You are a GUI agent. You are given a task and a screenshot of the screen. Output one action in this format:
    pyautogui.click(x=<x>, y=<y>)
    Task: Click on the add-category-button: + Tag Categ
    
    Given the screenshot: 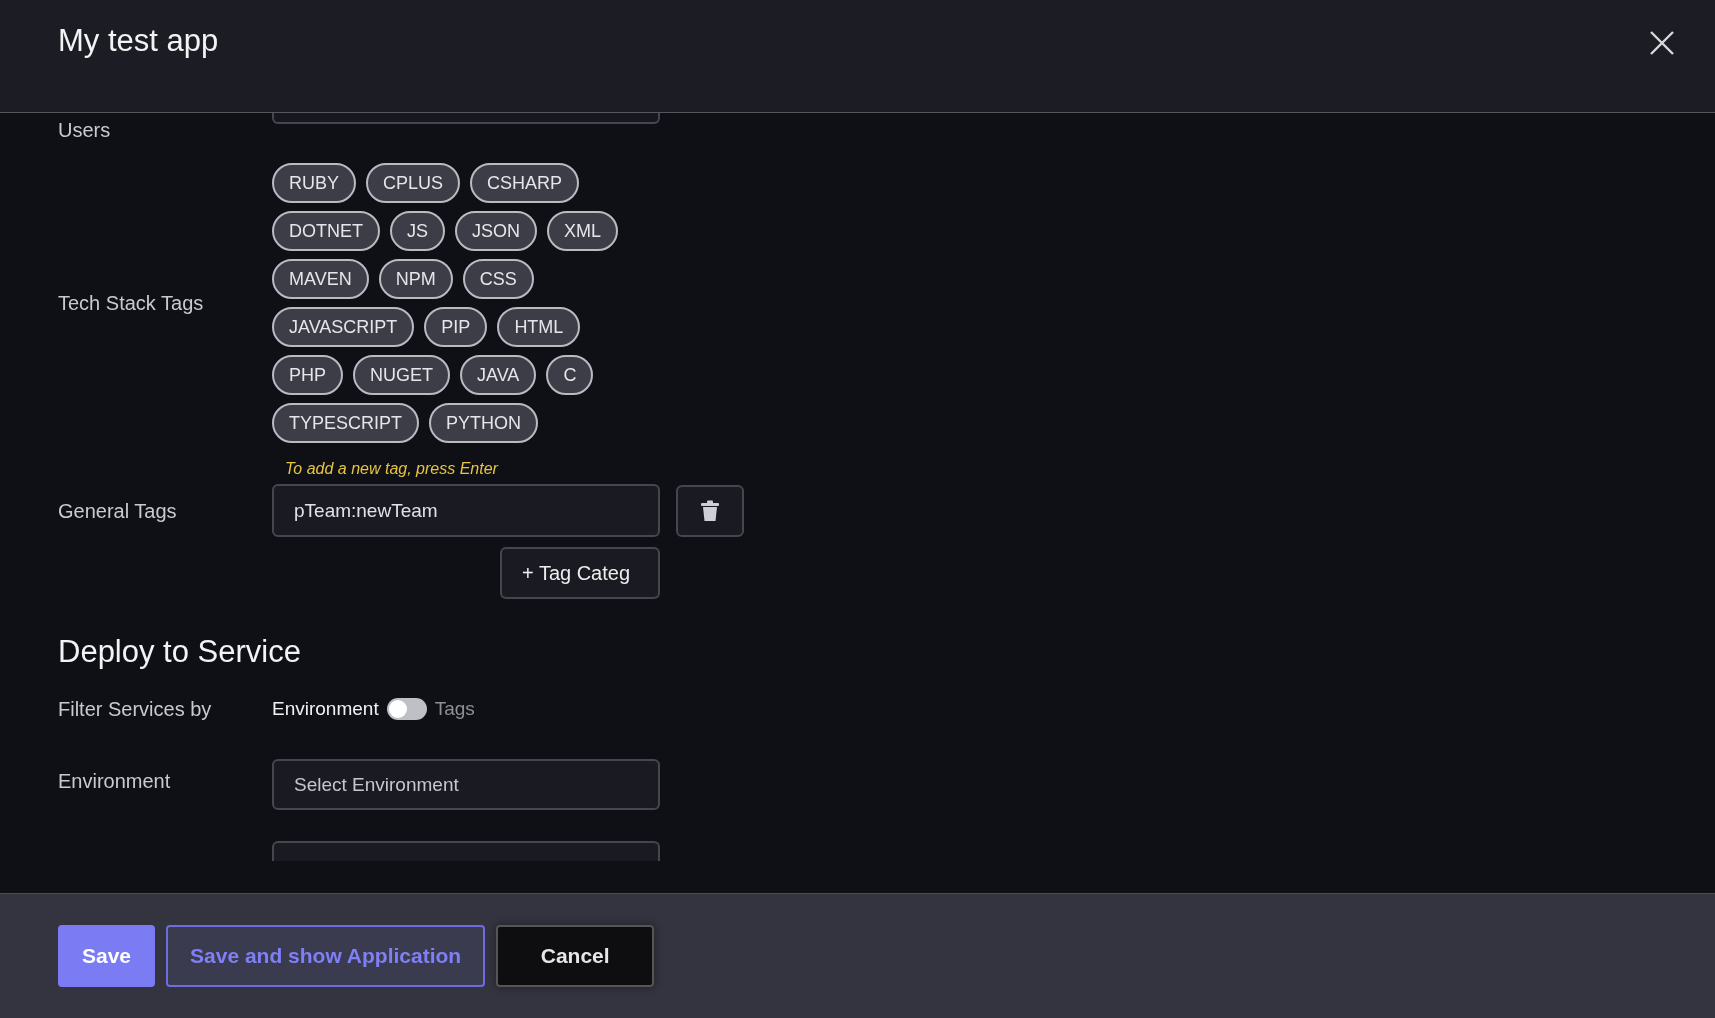 What is the action you would take?
    pyautogui.click(x=580, y=573)
    